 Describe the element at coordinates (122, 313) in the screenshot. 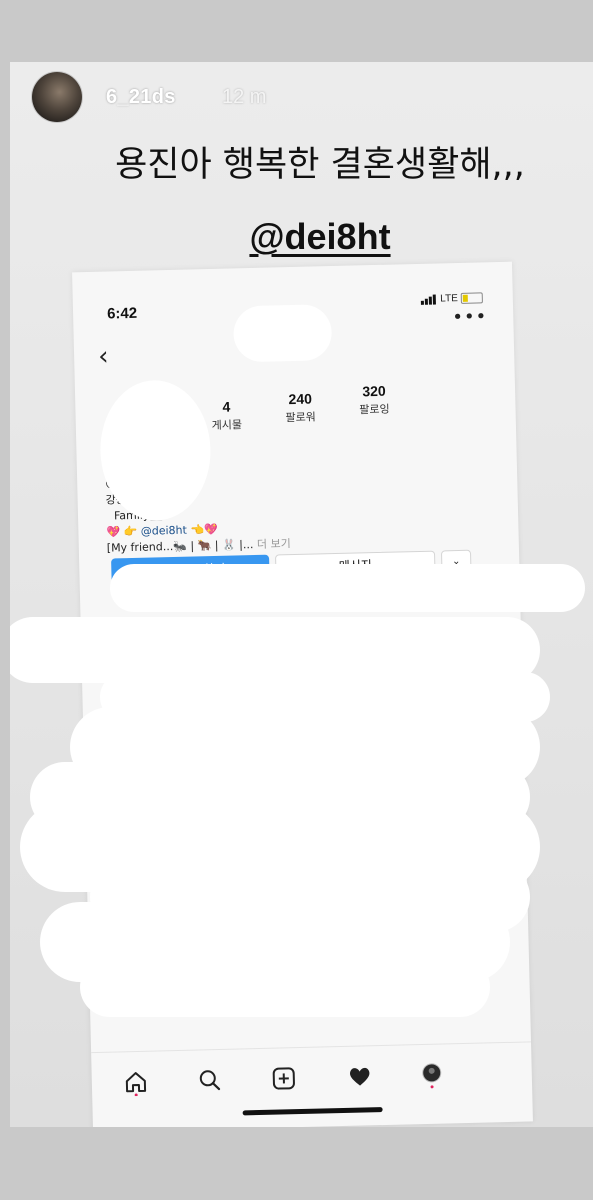

I see `status-time: 6:42` at that location.